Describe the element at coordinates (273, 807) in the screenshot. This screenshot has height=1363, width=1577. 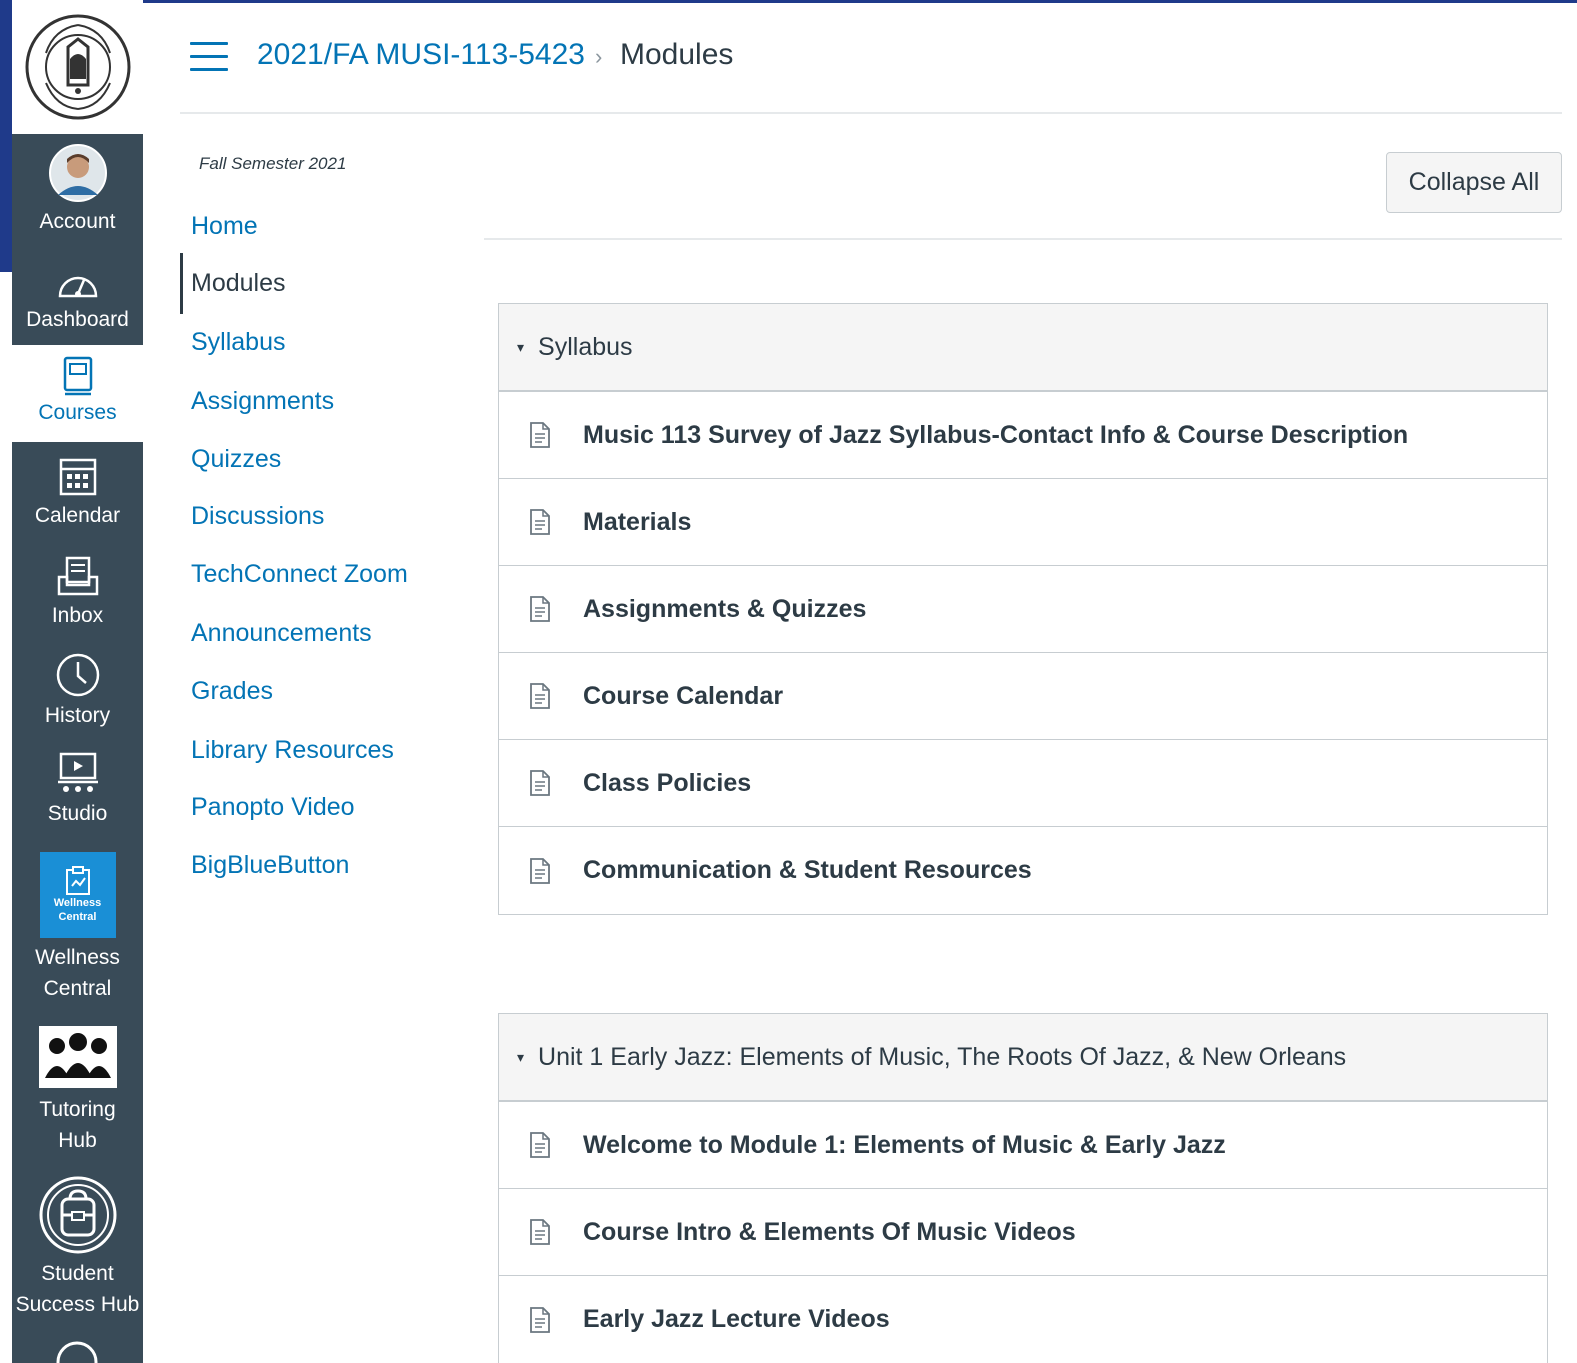
I see `course-nav-panopto-video: Panopto Video` at that location.